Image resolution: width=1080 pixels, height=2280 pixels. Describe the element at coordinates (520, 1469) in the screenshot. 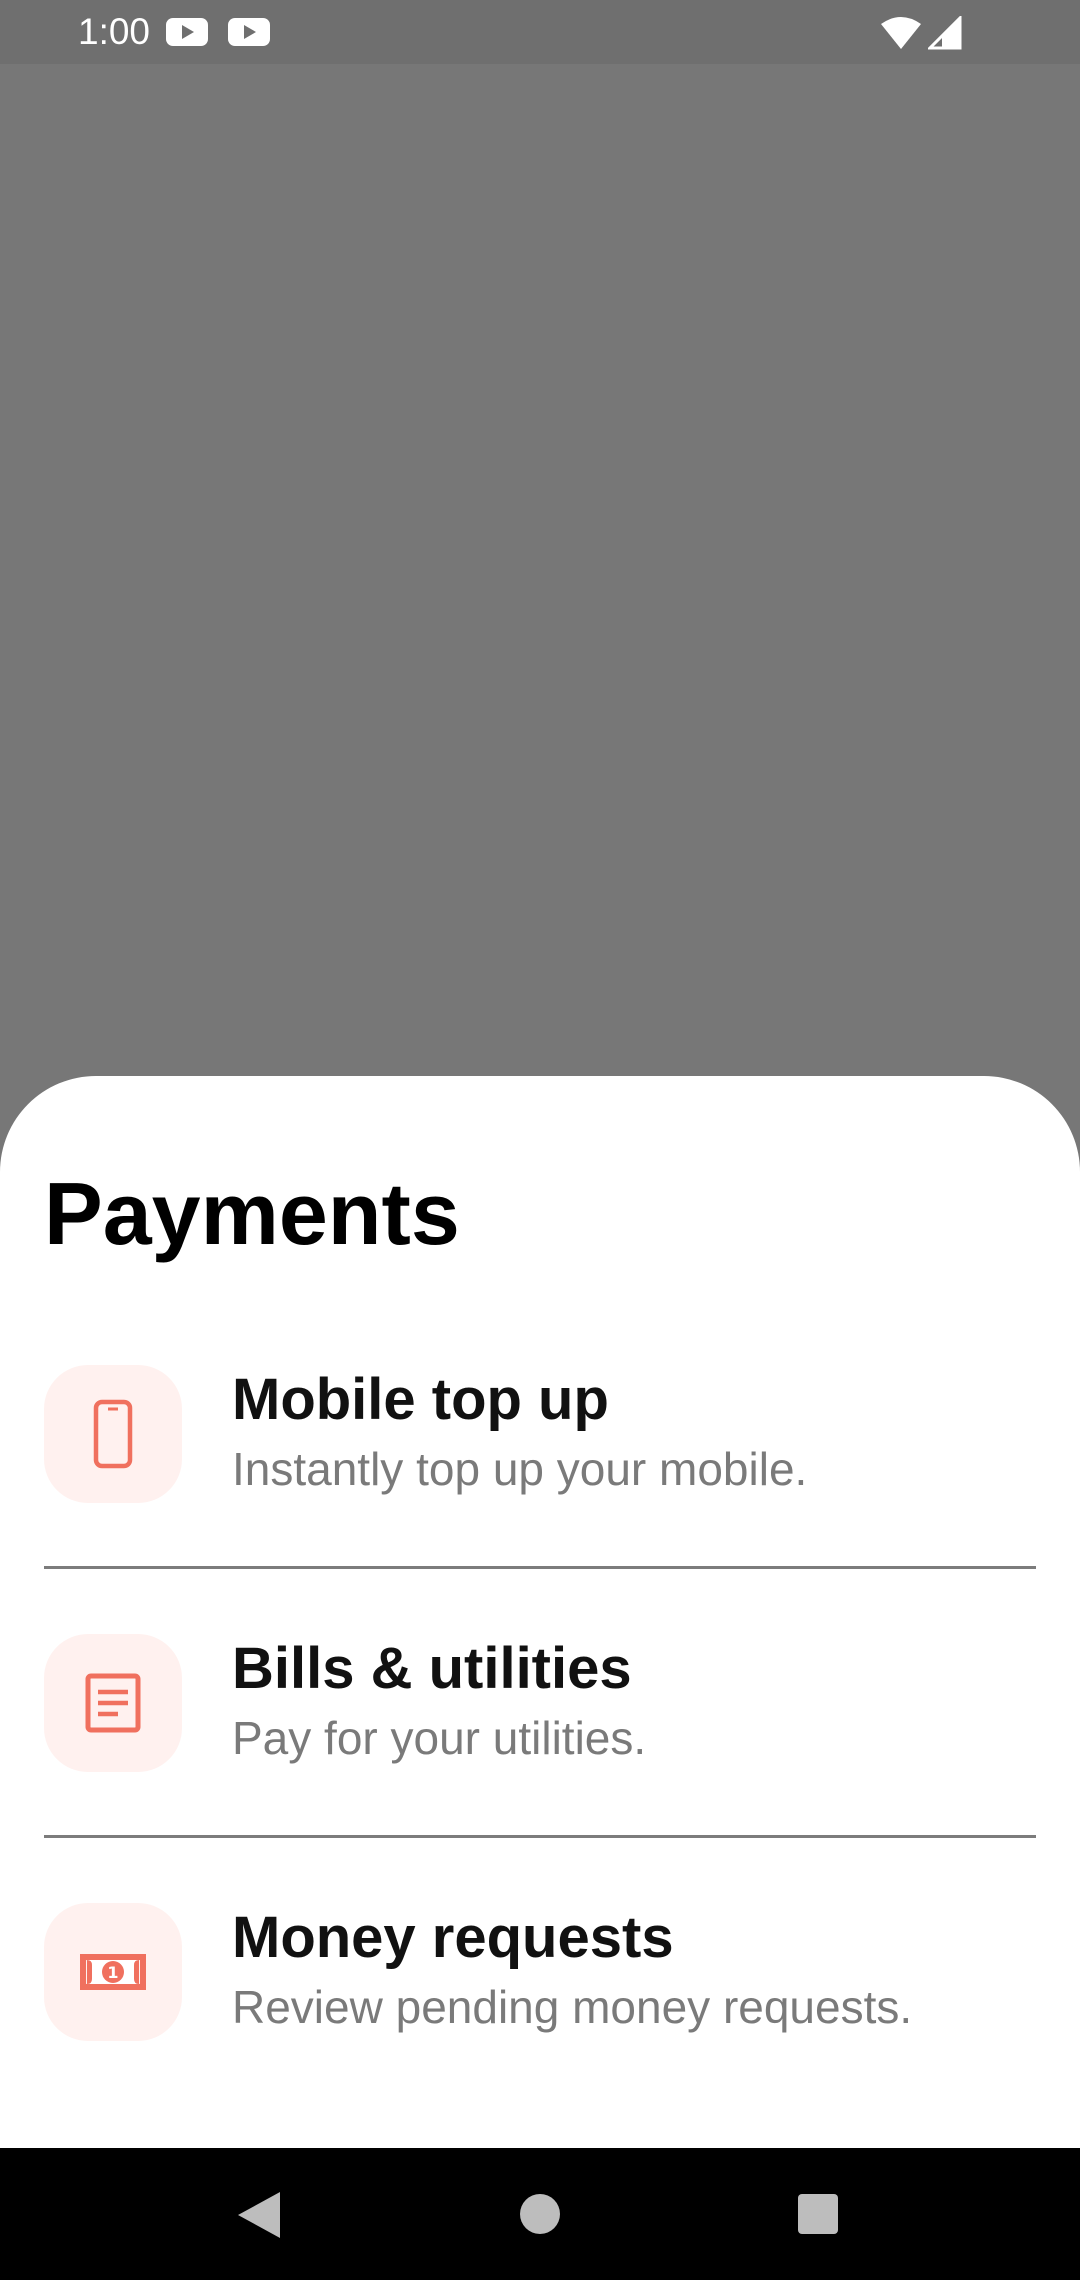

I see `option-subtitle: Instantly top up your mobile.` at that location.